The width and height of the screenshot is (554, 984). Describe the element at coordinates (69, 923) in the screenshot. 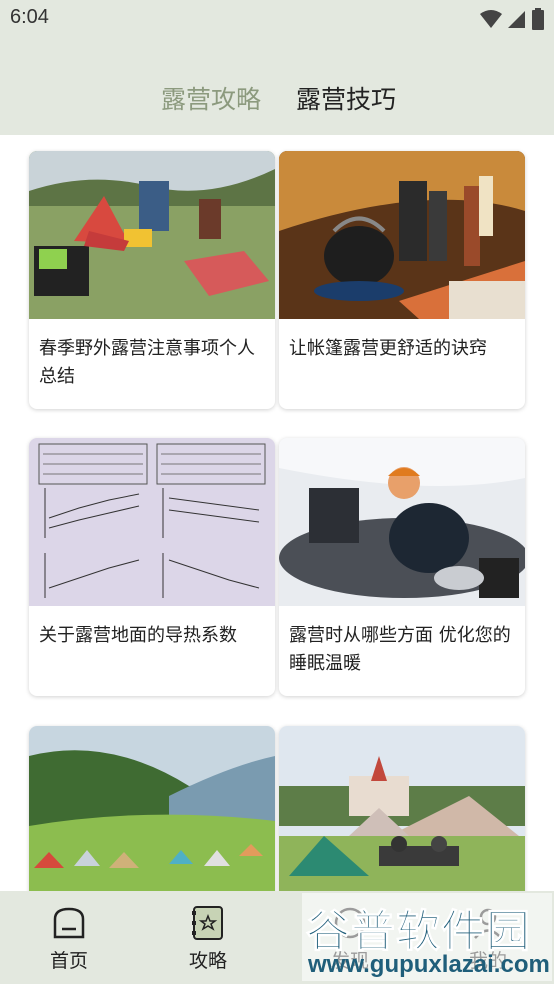

I see `home-icon` at that location.